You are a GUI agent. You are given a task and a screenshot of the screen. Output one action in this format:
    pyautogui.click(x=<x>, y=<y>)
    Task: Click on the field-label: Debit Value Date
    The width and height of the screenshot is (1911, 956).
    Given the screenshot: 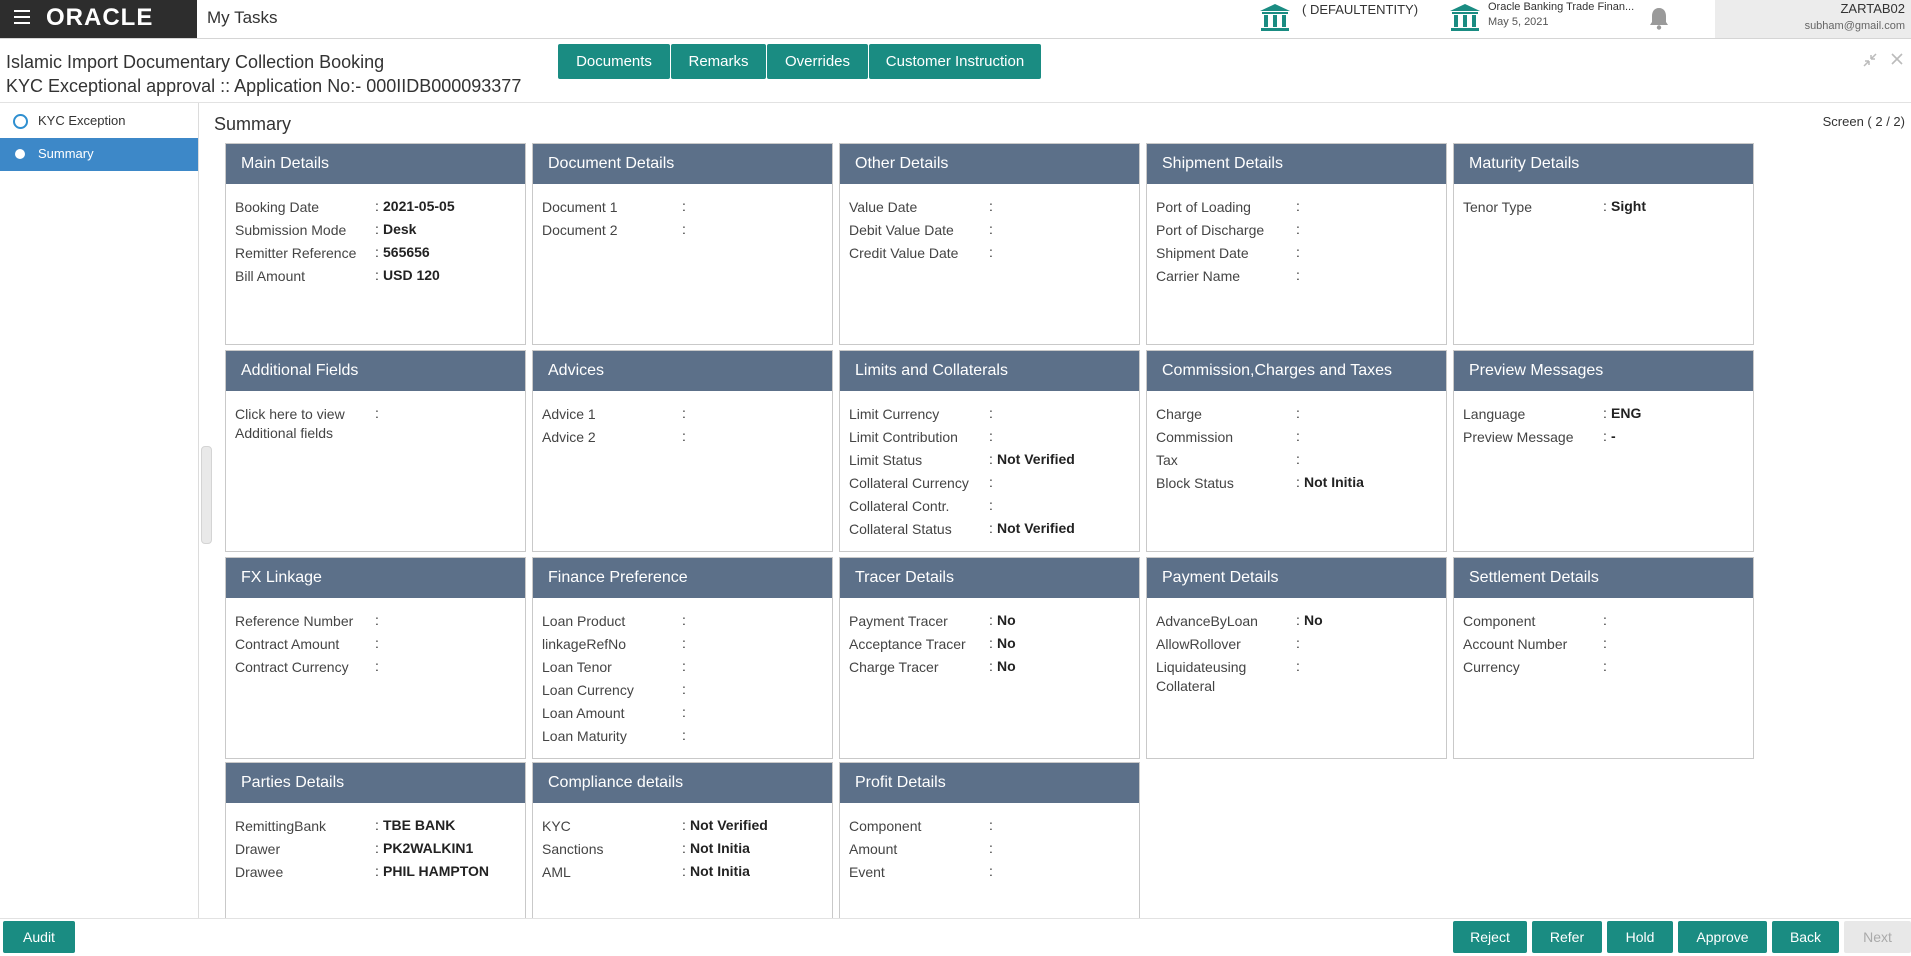 What is the action you would take?
    pyautogui.click(x=916, y=230)
    